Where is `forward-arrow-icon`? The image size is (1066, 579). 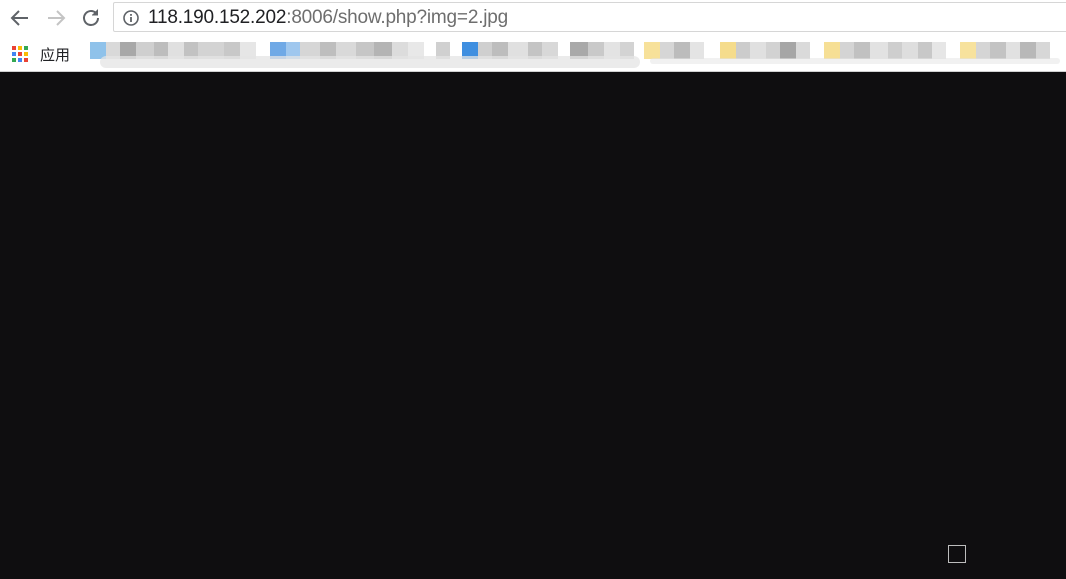
forward-arrow-icon is located at coordinates (57, 18).